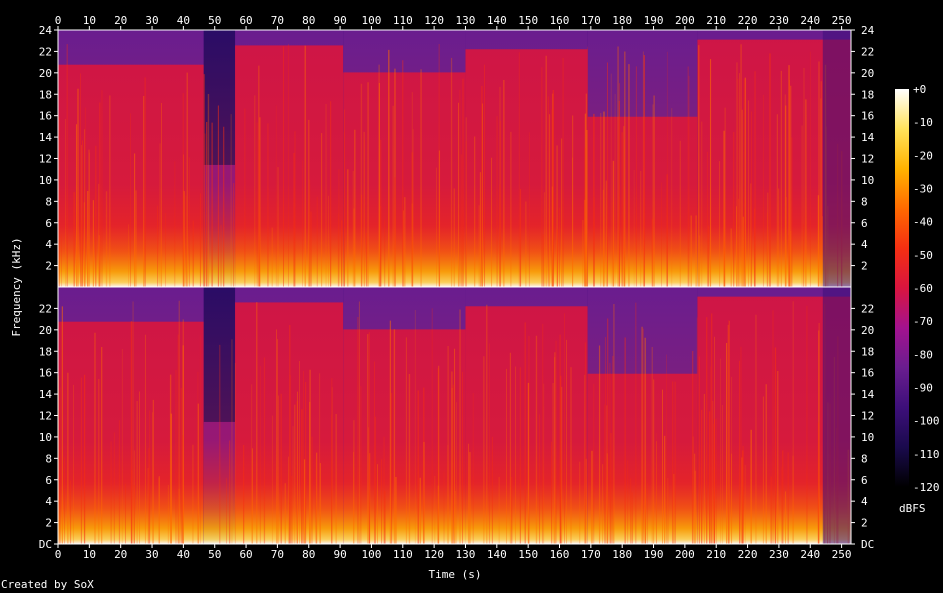 This screenshot has height=593, width=943. I want to click on y-tick-label-left: 2, so click(48, 266).